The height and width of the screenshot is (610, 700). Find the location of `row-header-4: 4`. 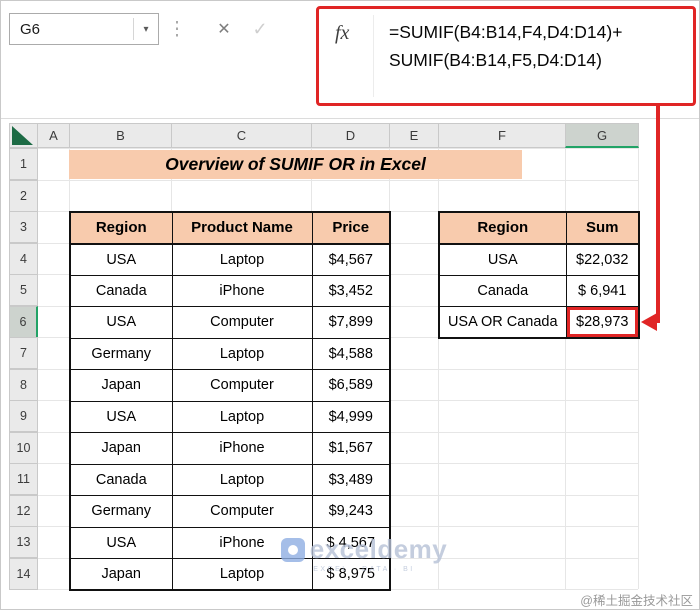

row-header-4: 4 is located at coordinates (23, 258).